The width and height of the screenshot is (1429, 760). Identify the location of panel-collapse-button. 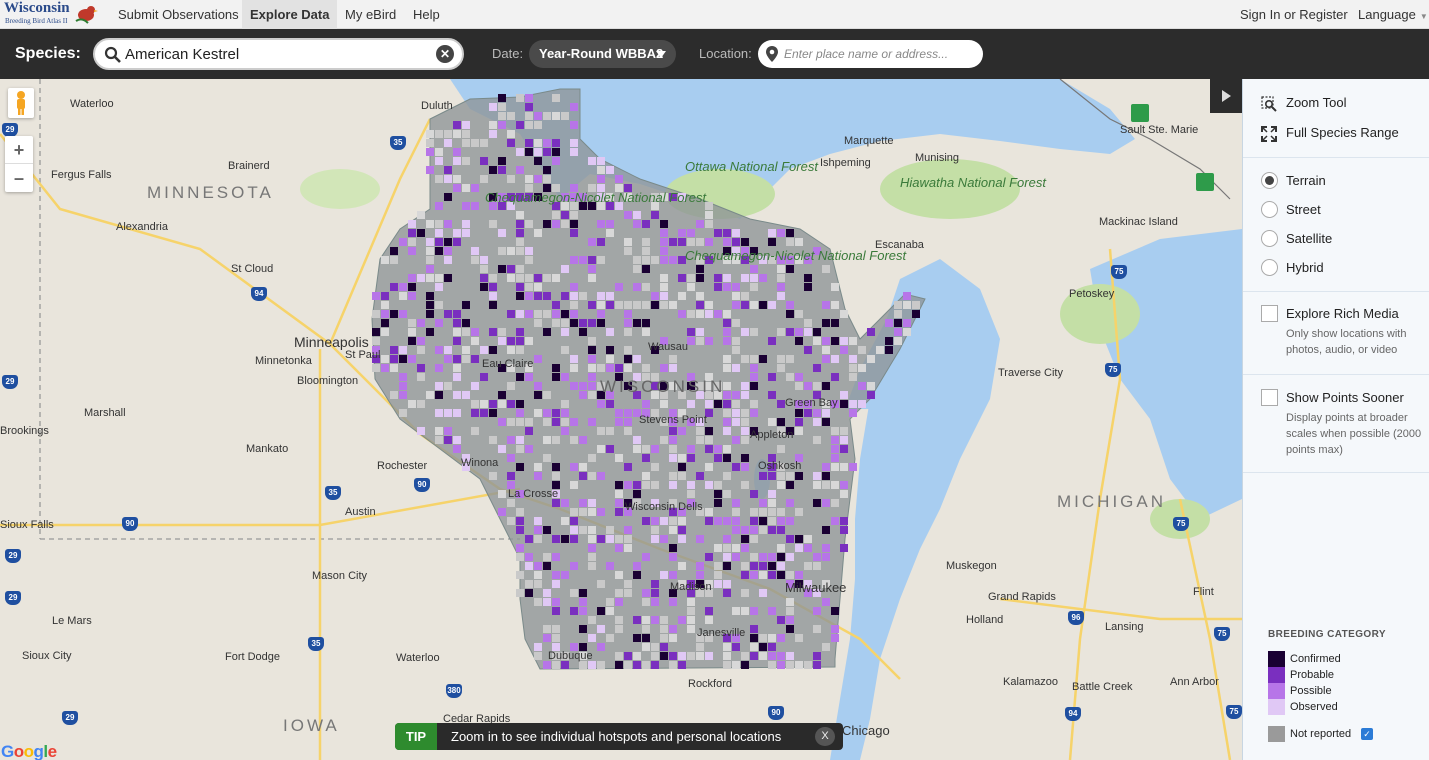
(1226, 96).